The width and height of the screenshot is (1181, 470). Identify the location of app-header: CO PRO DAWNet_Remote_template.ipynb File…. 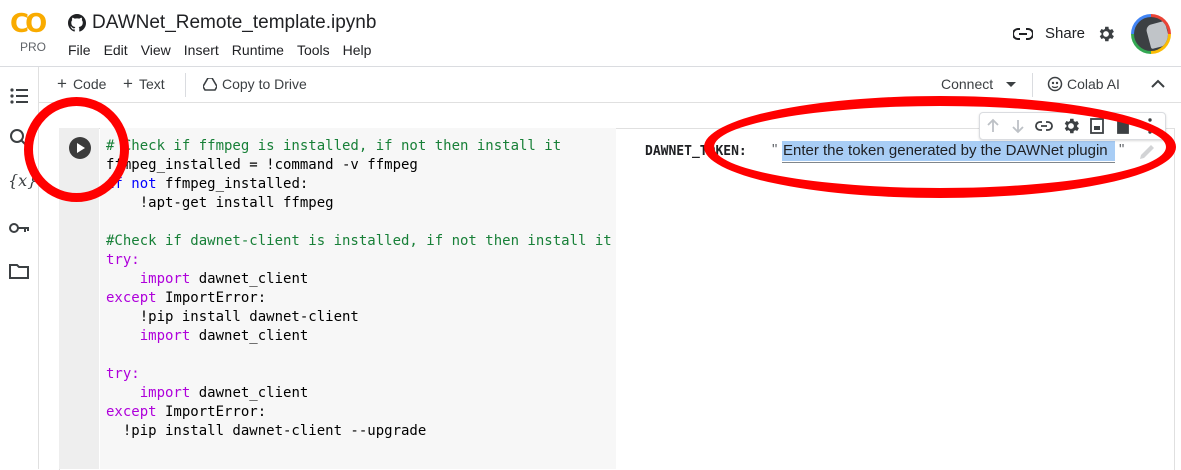
(590, 33).